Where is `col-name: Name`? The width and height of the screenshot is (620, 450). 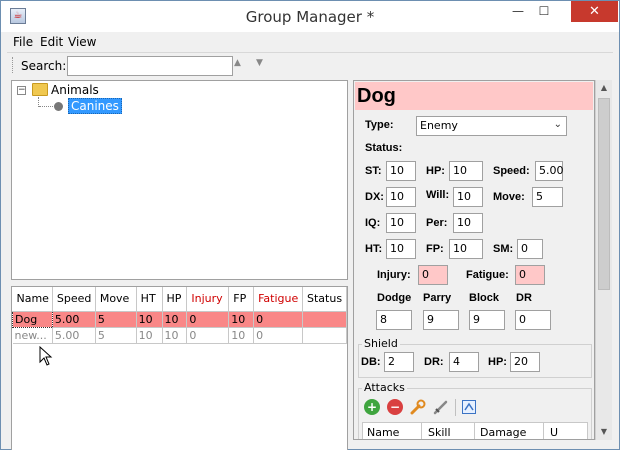 col-name: Name is located at coordinates (32, 299).